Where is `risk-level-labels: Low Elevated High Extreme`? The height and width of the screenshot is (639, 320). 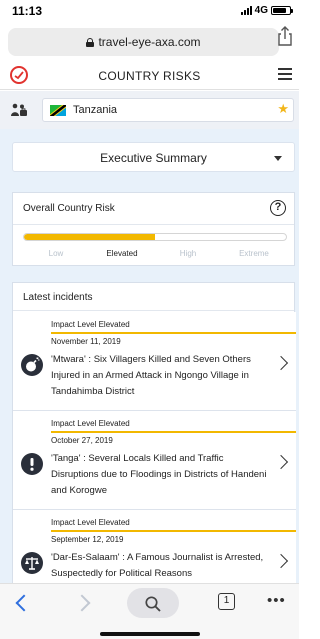 risk-level-labels: Low Elevated High Extreme is located at coordinates (155, 253).